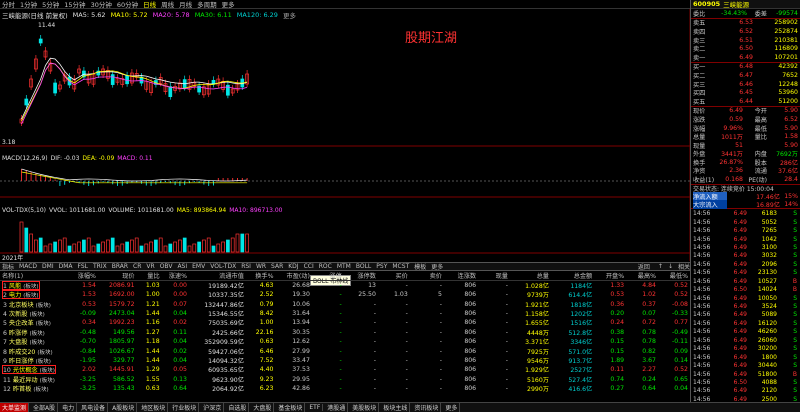  I want to click on period-tab-8: 月线, so click(185, 4).